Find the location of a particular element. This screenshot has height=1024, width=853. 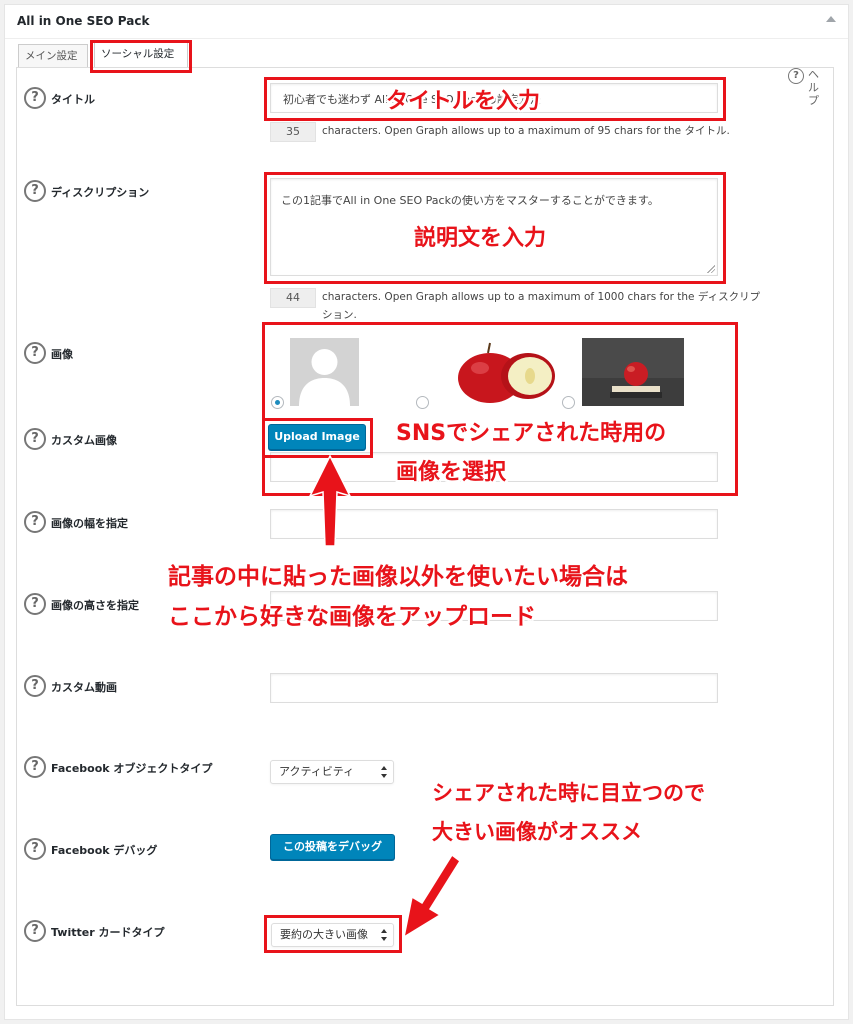

annotation-upload-hint-line1: 記事の中に貼った画像以外を使いたい場合は is located at coordinates (398, 577).